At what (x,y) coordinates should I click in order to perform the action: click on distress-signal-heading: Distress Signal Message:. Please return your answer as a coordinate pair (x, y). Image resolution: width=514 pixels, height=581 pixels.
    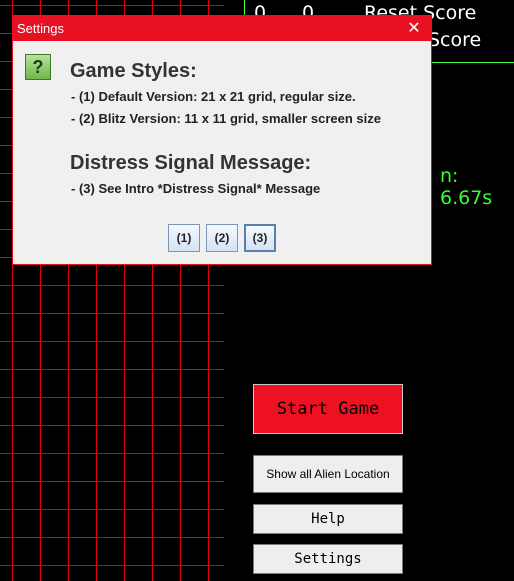
    Looking at the image, I should click on (191, 163).